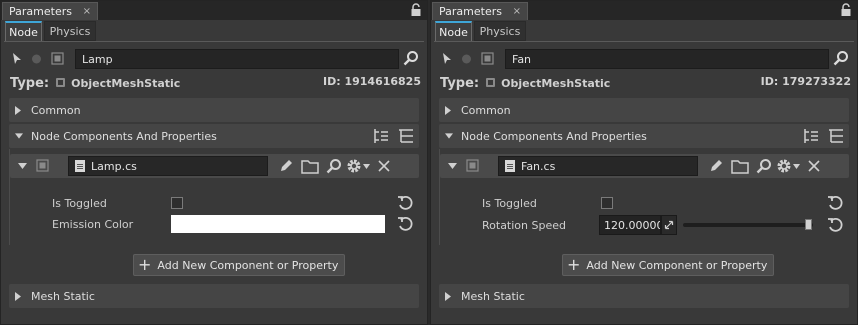 The height and width of the screenshot is (325, 858). What do you see at coordinates (237, 59) in the screenshot?
I see `node-name-input: Lamp` at bounding box center [237, 59].